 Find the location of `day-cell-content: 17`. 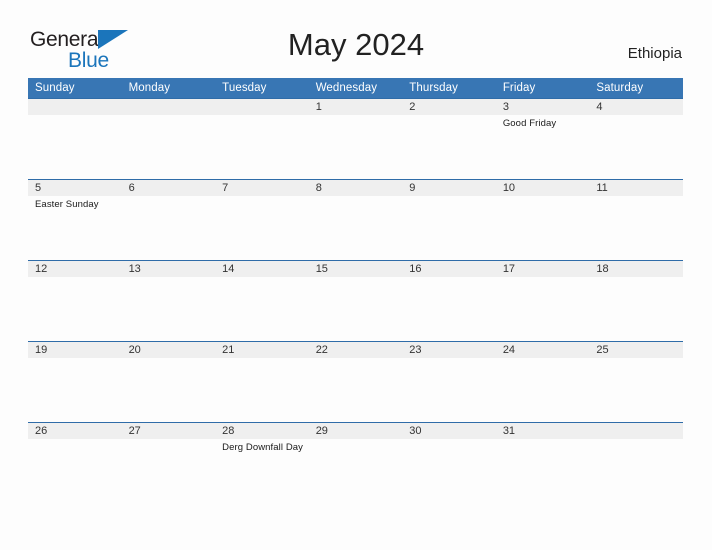

day-cell-content: 17 is located at coordinates (542, 301).